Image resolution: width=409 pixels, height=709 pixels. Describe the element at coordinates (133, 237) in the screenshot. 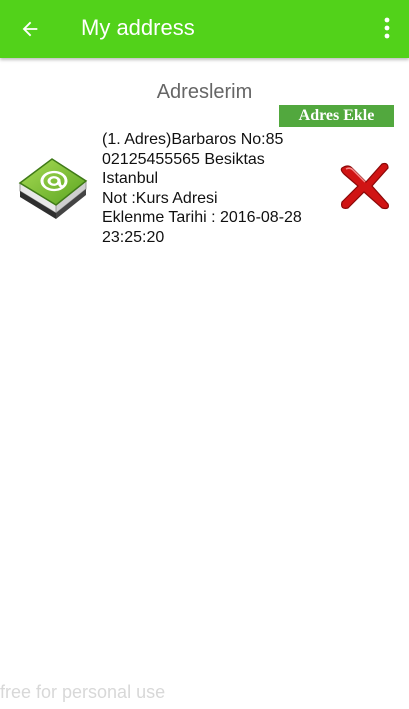

I see `address-time: 23:25:20` at that location.